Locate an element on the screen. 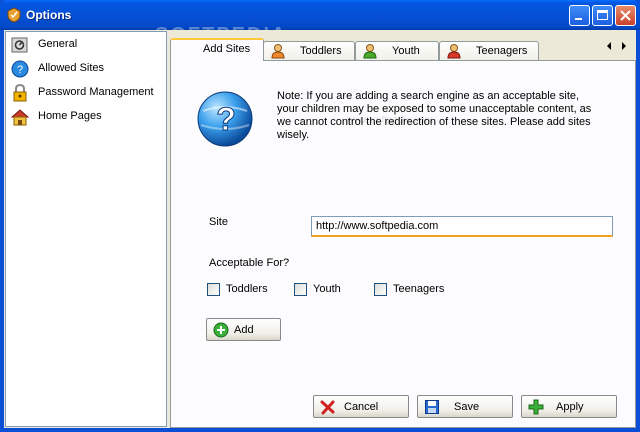 The image size is (640, 432). tab-label: Add Sites is located at coordinates (227, 49).